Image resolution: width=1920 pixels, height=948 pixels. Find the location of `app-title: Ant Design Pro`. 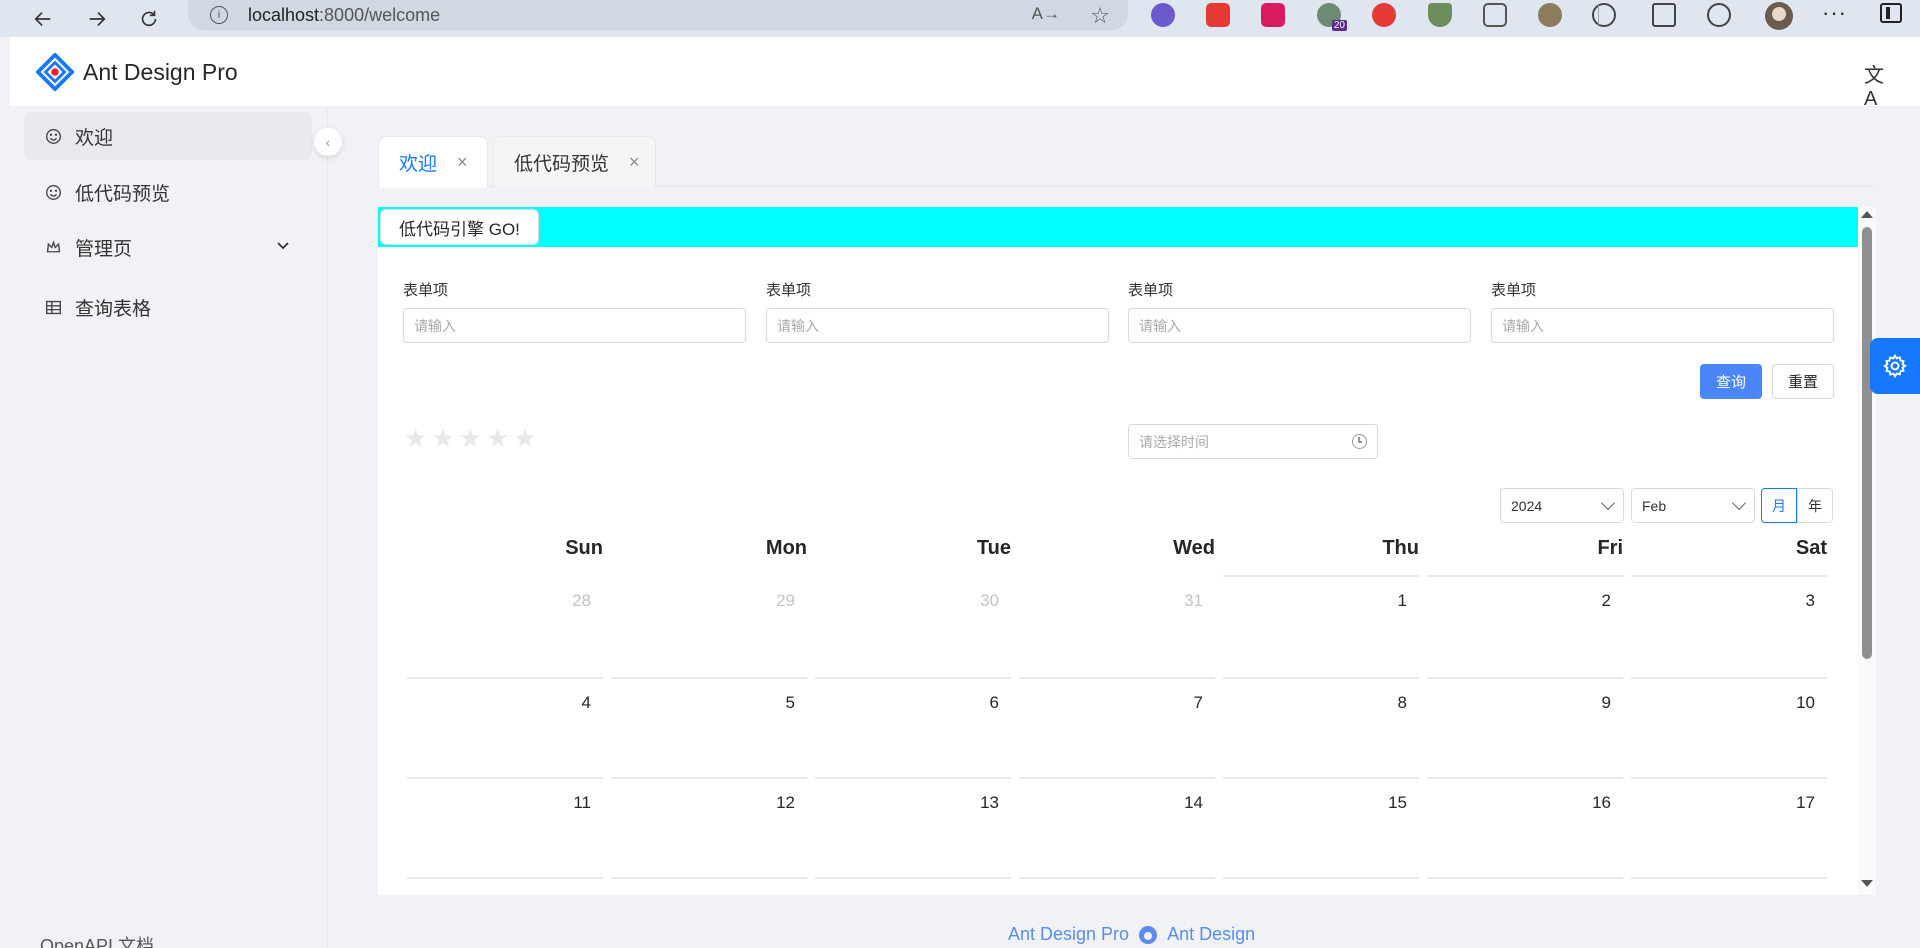

app-title: Ant Design Pro is located at coordinates (160, 72).